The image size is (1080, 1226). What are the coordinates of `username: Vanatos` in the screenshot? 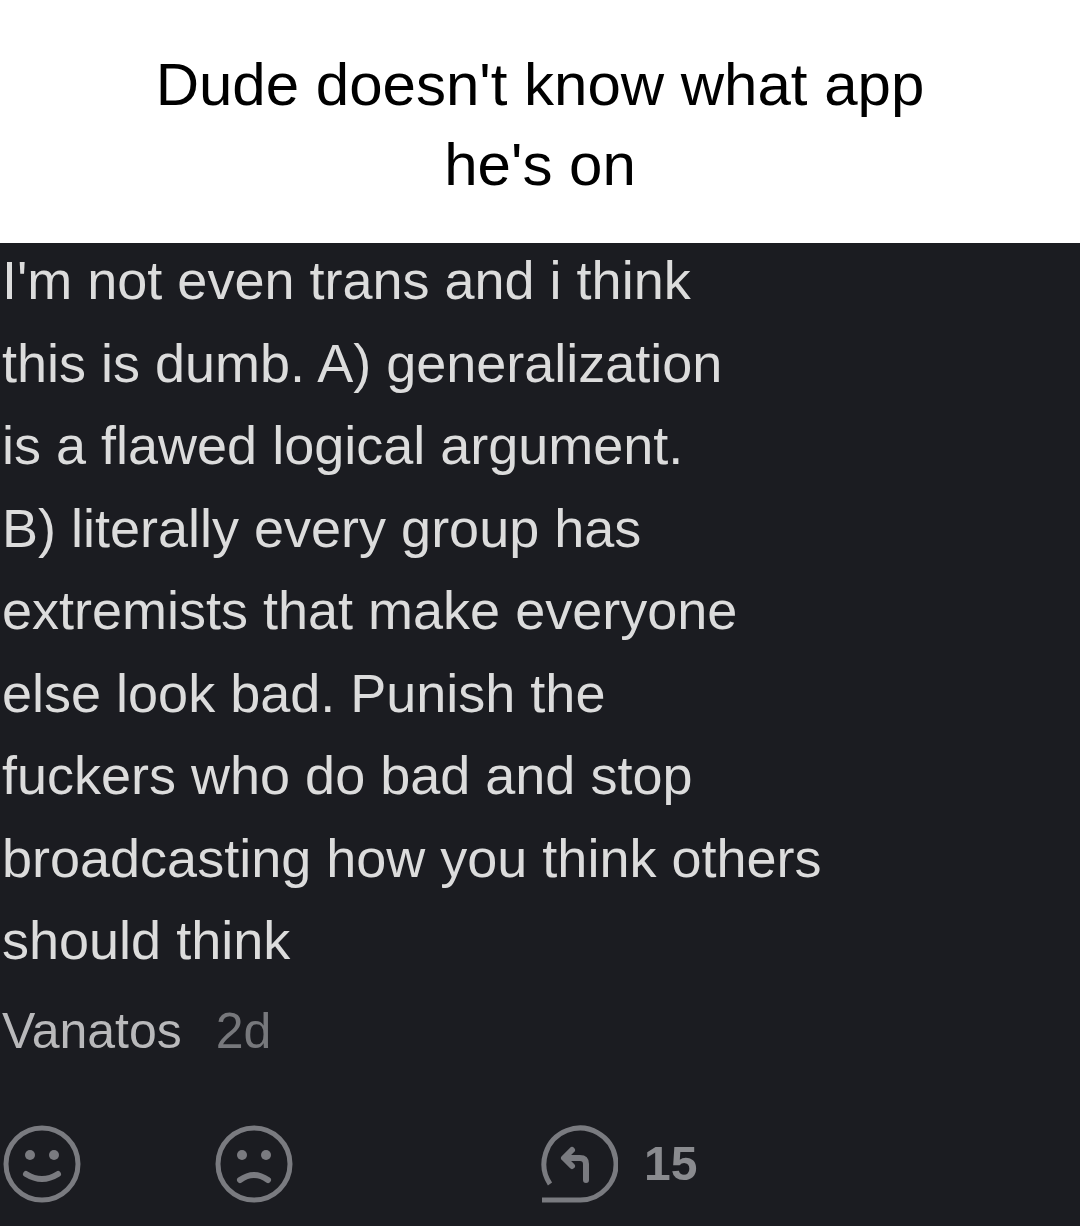 It's located at (92, 1030).